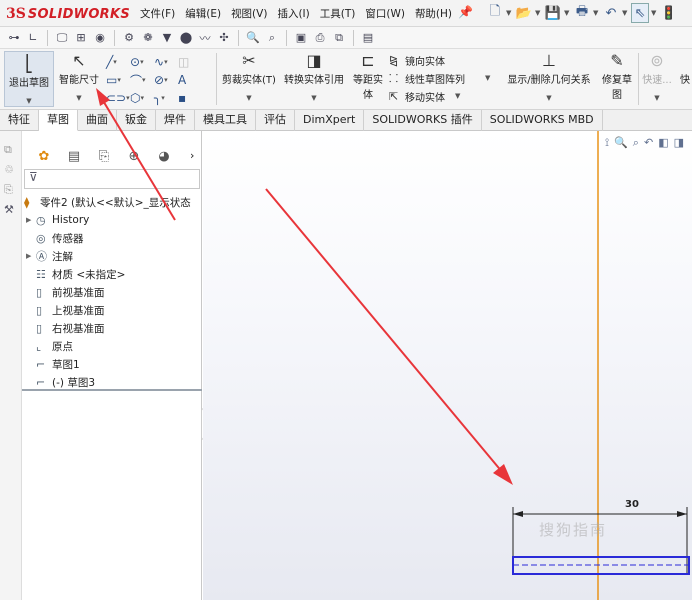  What do you see at coordinates (19, 120) in the screenshot?
I see `tab-features: 特征` at bounding box center [19, 120].